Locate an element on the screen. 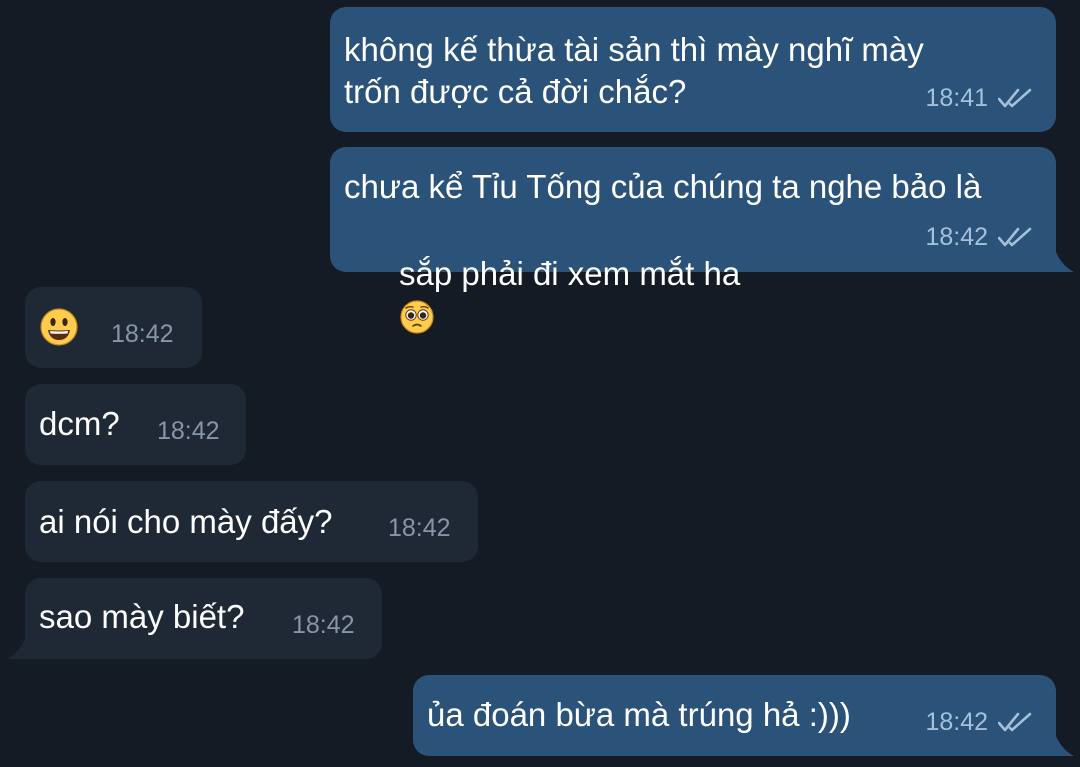 This screenshot has height=767, width=1080. pleading-face-icon is located at coordinates (417, 317).